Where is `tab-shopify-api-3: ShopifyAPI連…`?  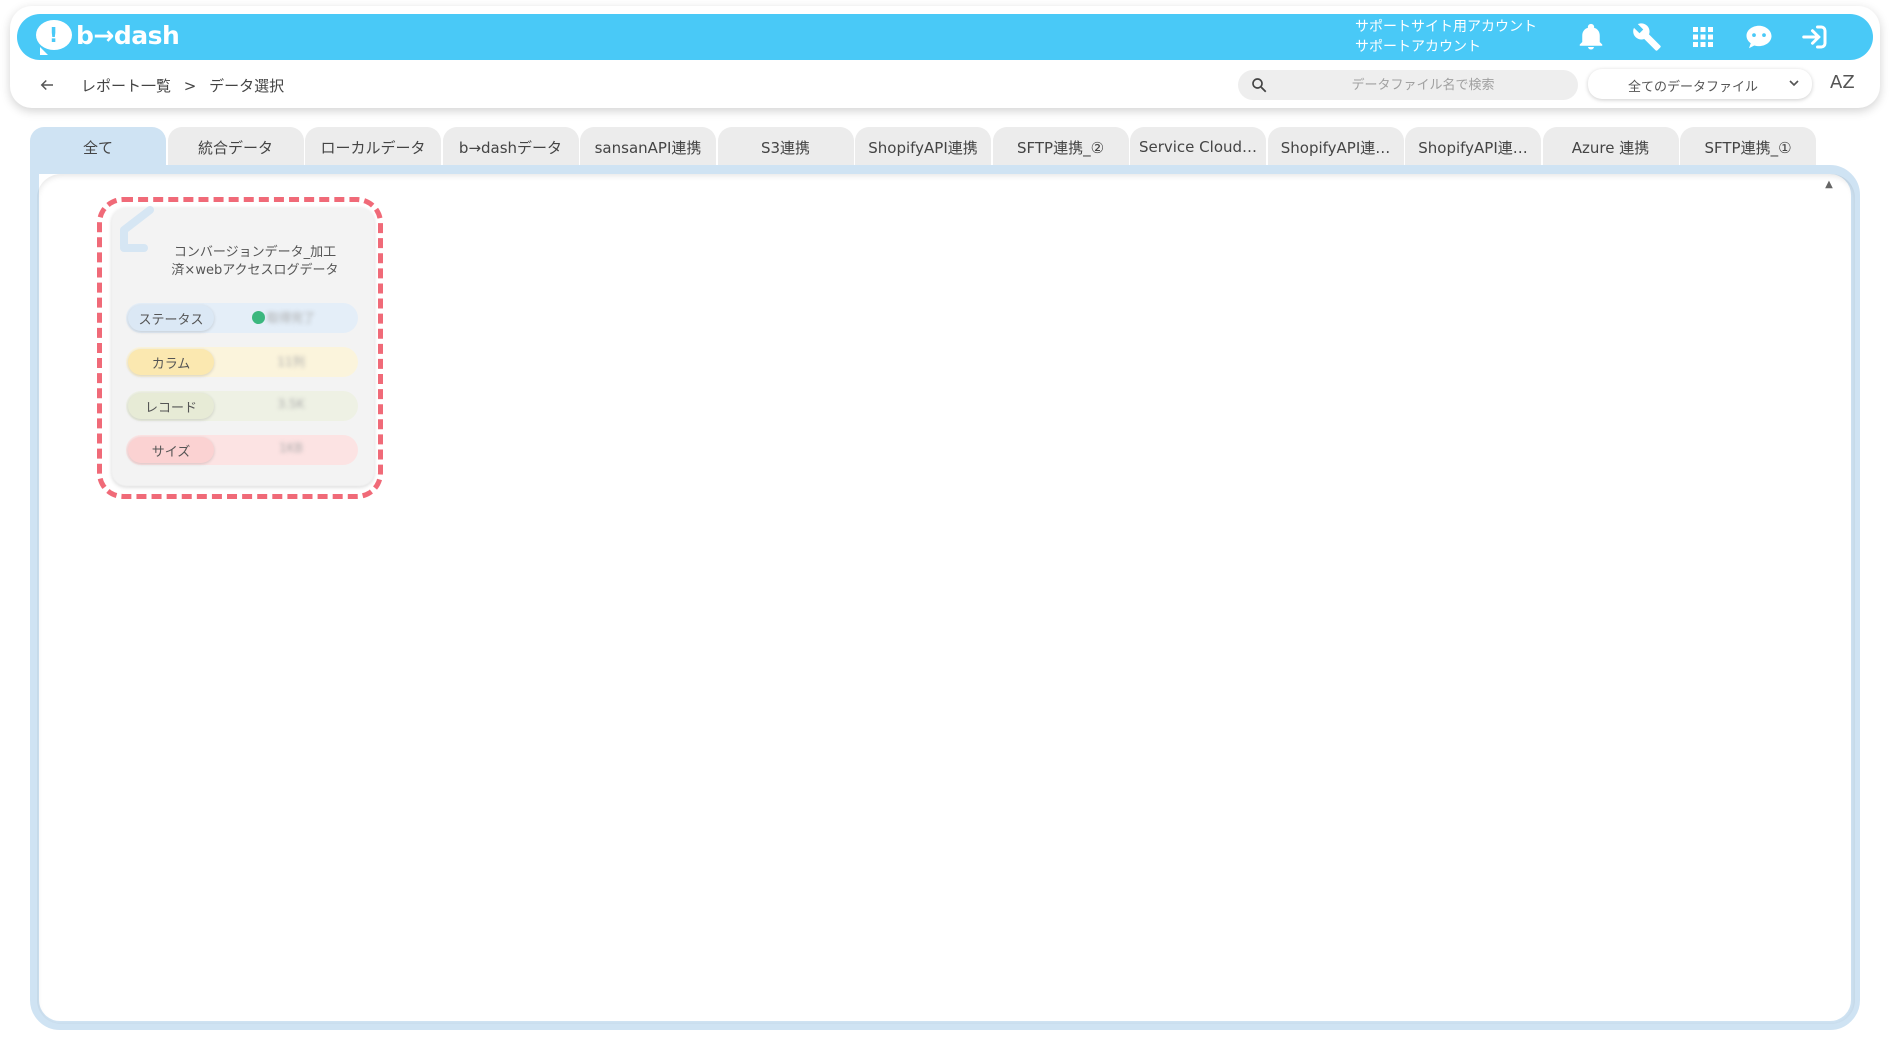 tab-shopify-api-3: ShopifyAPI連… is located at coordinates (1473, 147).